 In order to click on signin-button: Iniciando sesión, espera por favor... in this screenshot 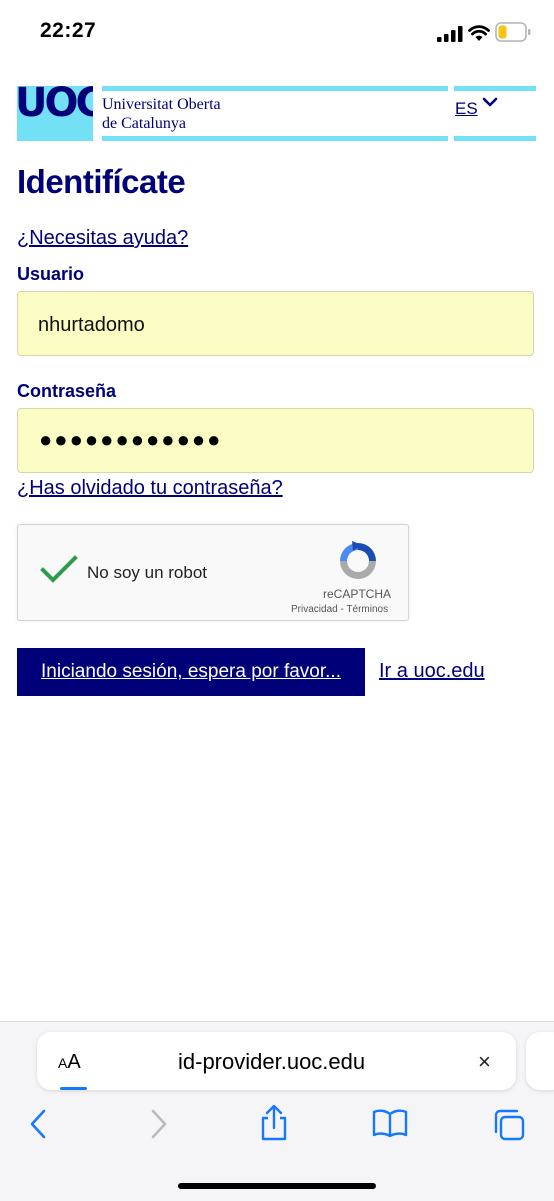, I will do `click(191, 672)`.